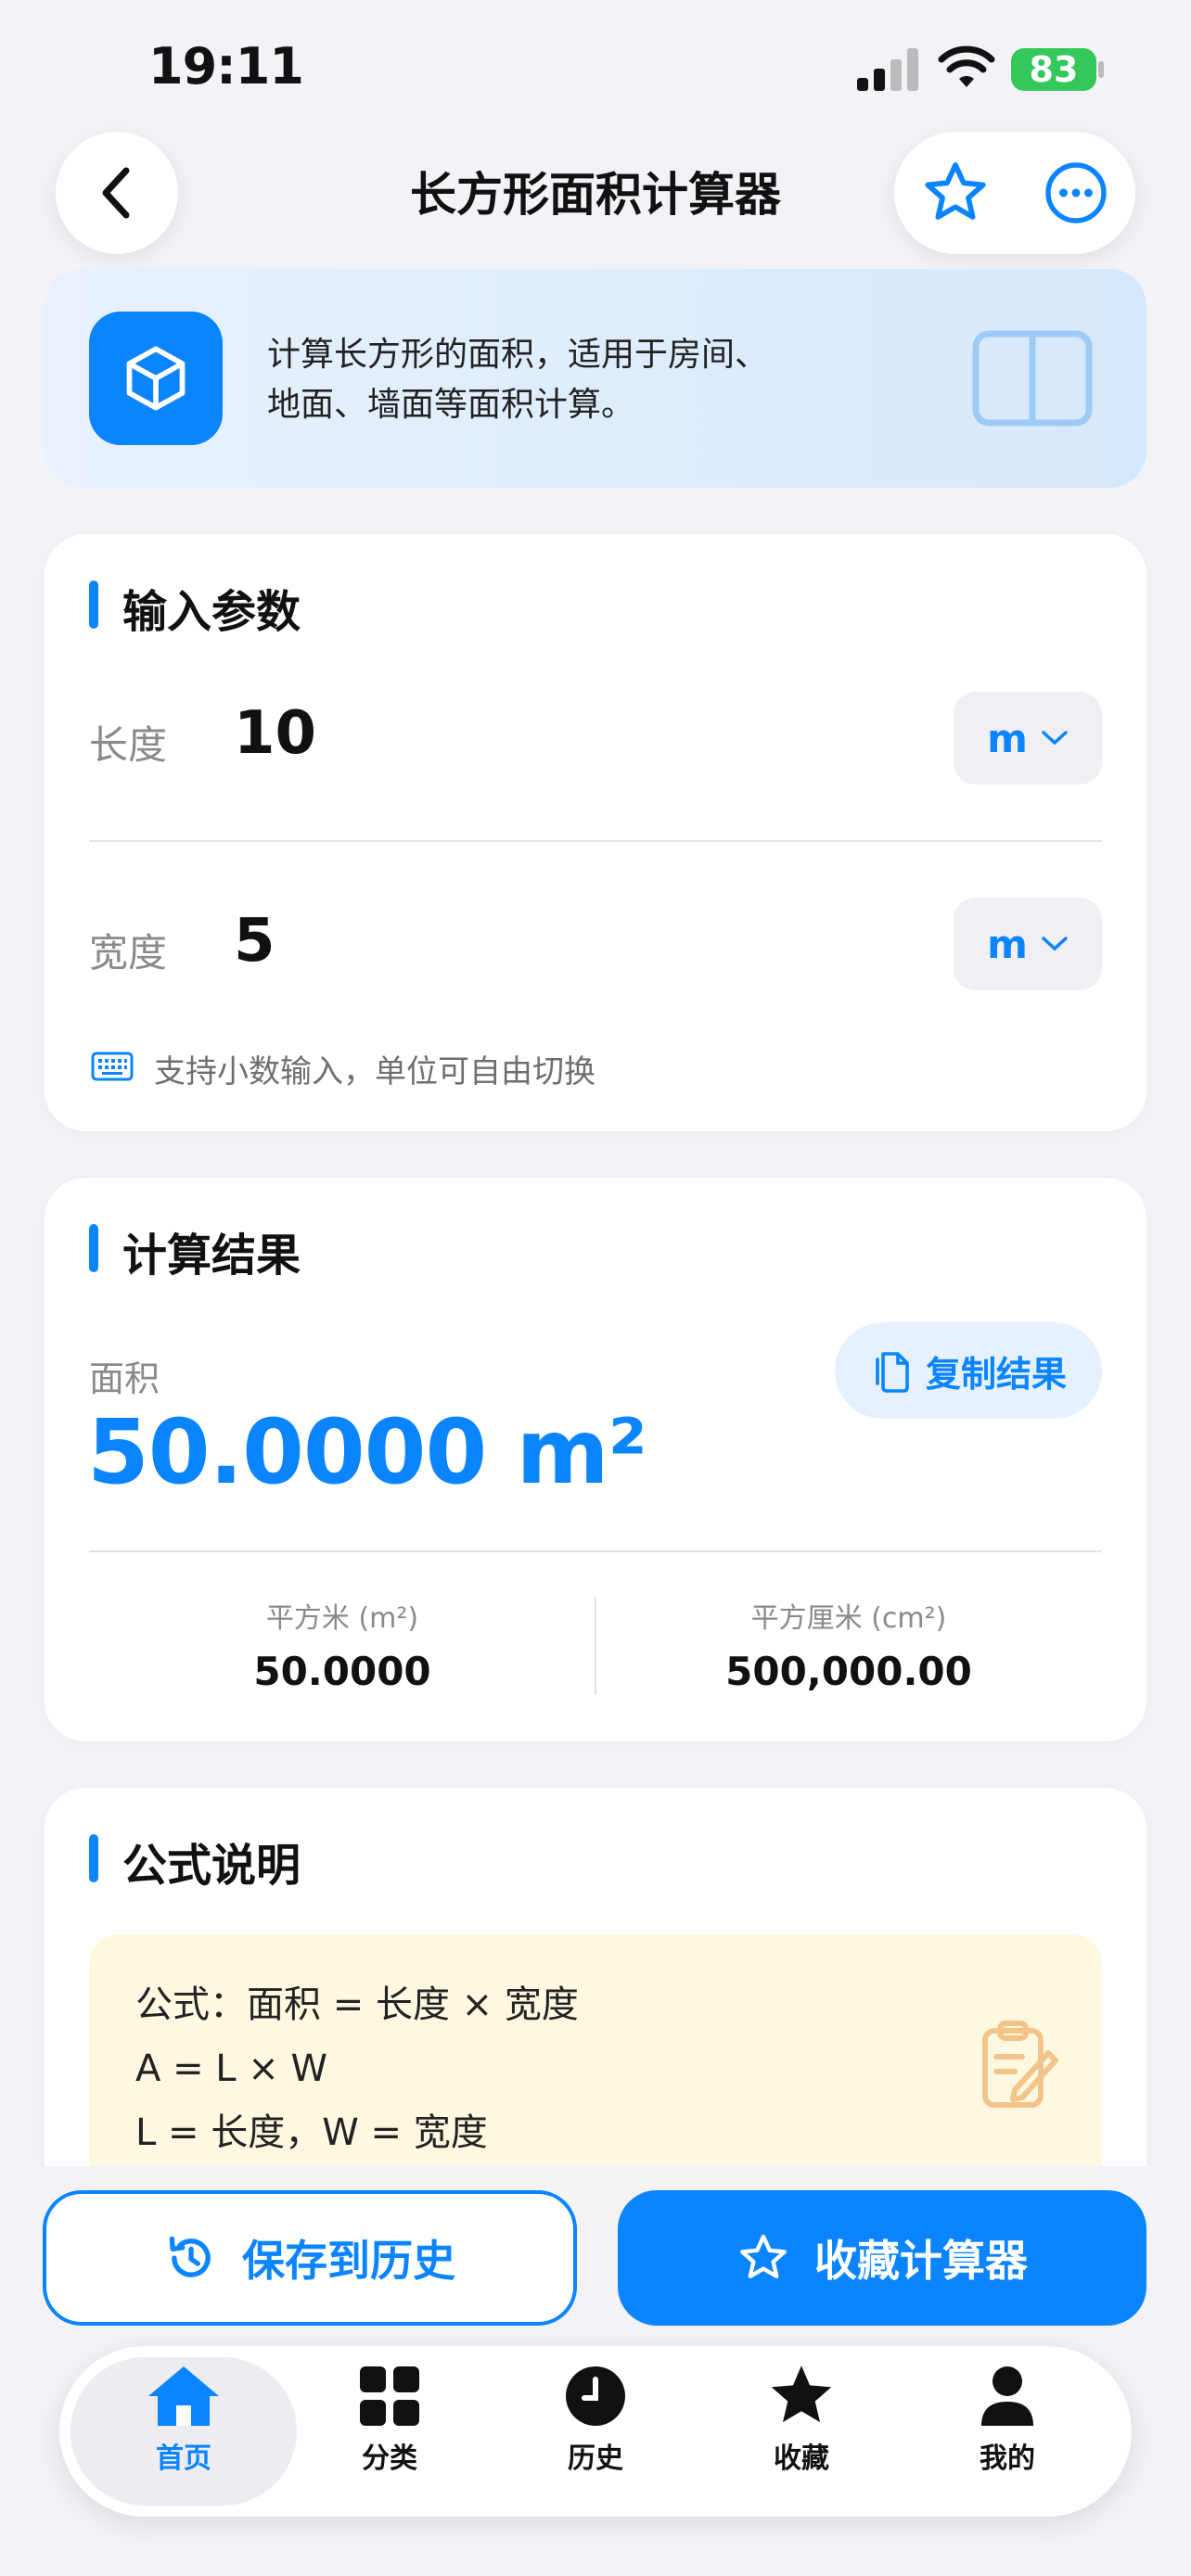 The width and height of the screenshot is (1191, 2576). I want to click on star-icon, so click(801, 2394).